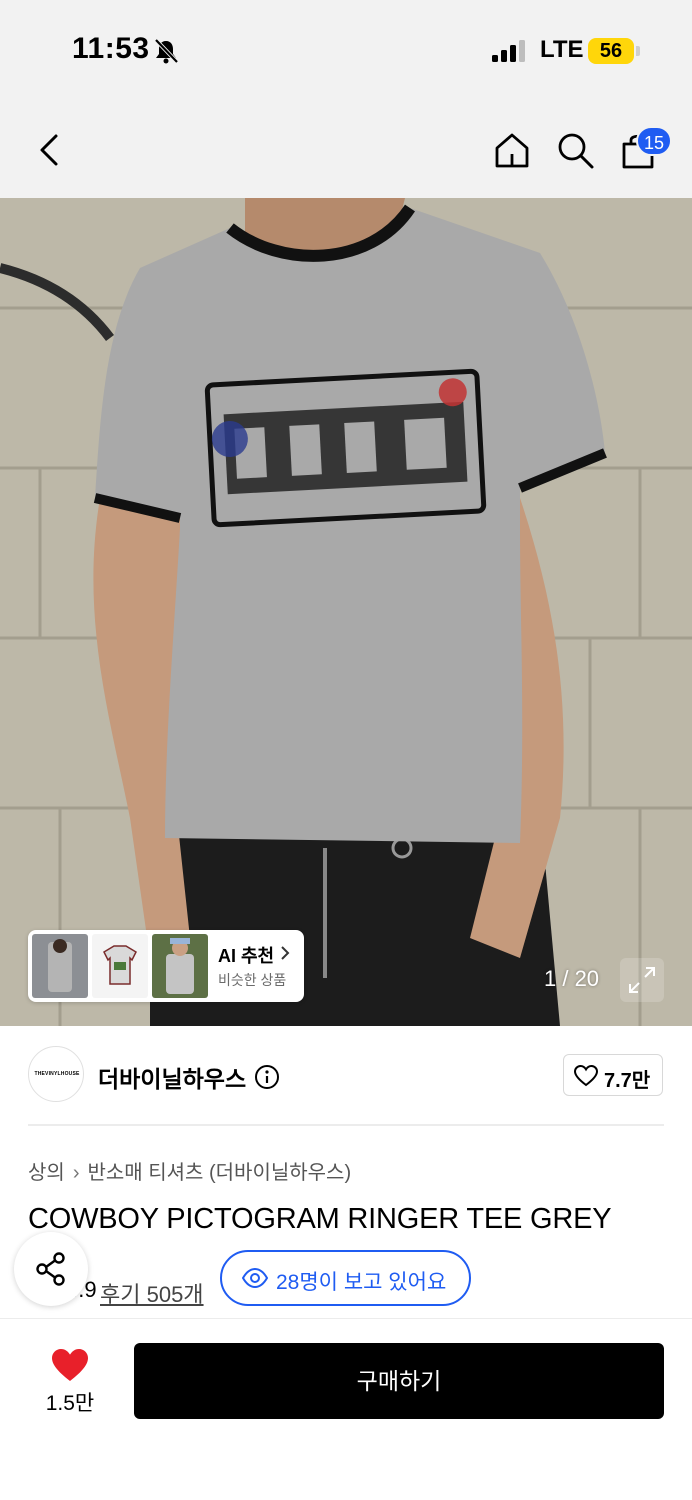  Describe the element at coordinates (70, 1403) in the screenshot. I see `wish-count: 1.5만` at that location.